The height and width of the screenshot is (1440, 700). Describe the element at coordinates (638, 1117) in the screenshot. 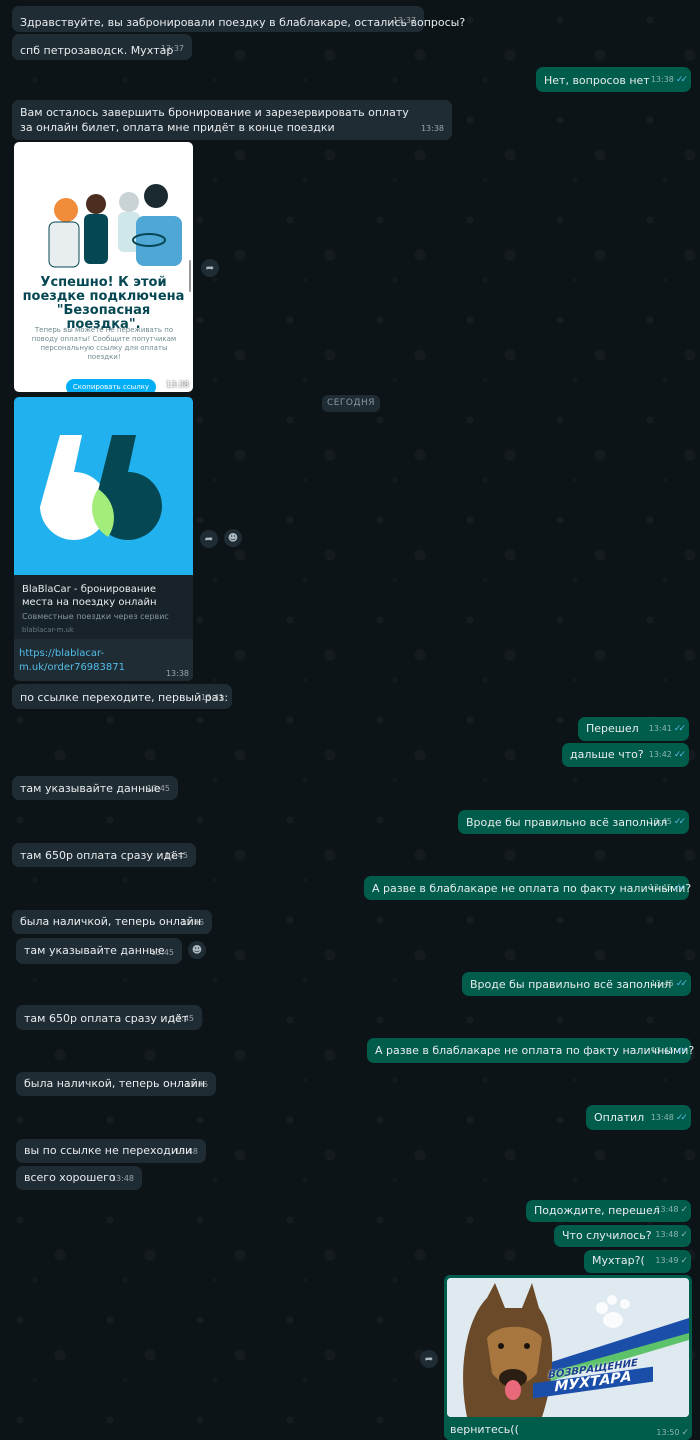

I see `outgoing-message: Оплатил 13:48 ✓✓` at that location.